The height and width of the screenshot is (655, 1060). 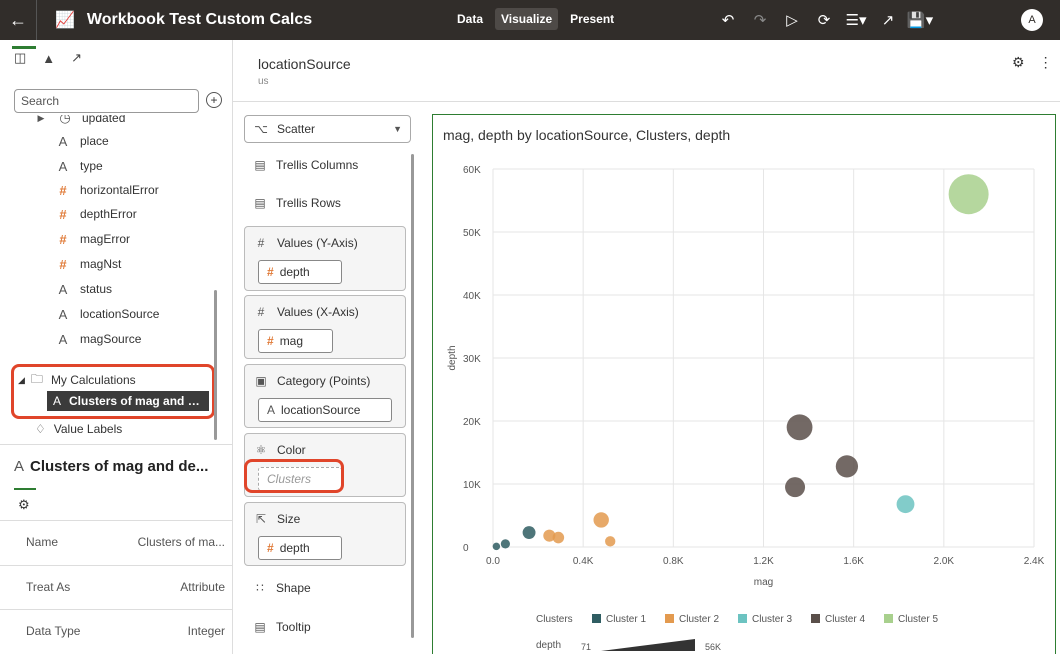 I want to click on play-icon: ▷, so click(x=792, y=20).